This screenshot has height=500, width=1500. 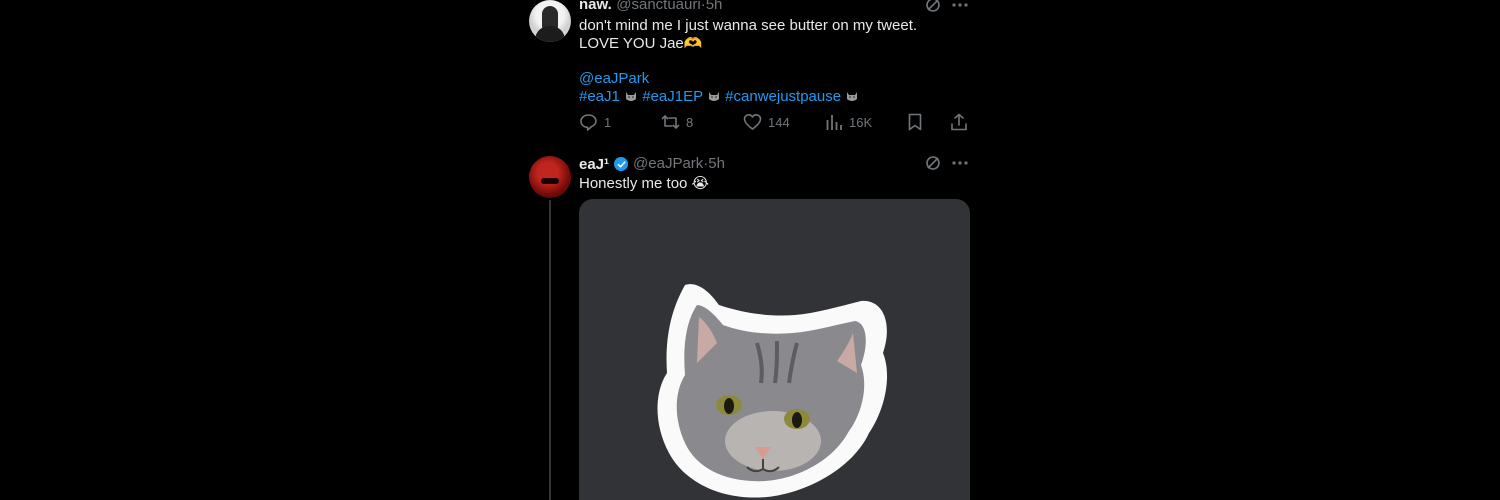 What do you see at coordinates (588, 122) in the screenshot?
I see `reply-icon` at bounding box center [588, 122].